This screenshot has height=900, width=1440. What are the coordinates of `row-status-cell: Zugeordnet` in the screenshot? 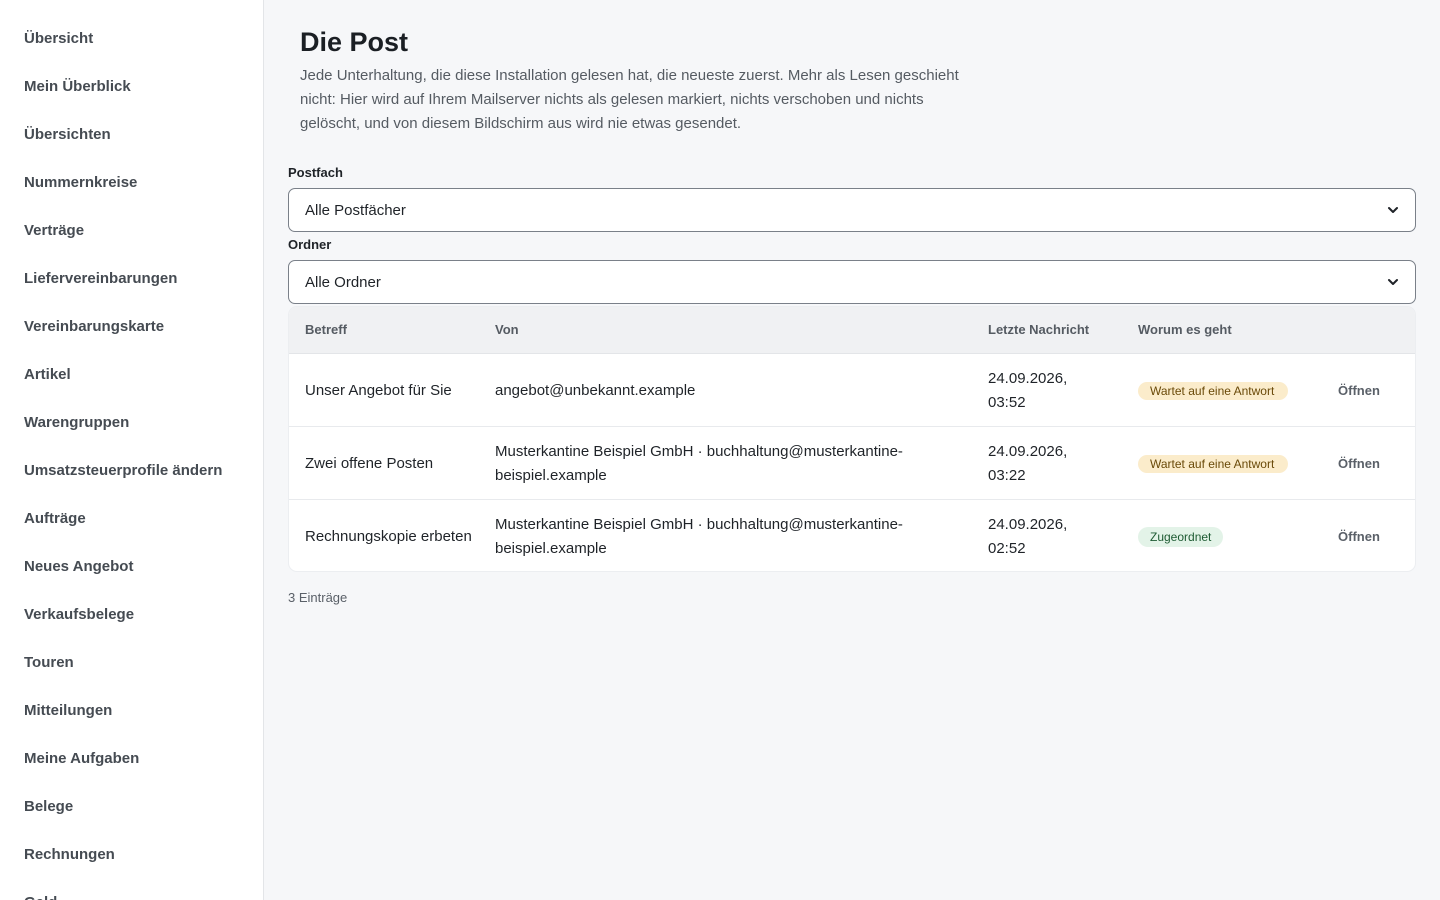 It's located at (1218, 535).